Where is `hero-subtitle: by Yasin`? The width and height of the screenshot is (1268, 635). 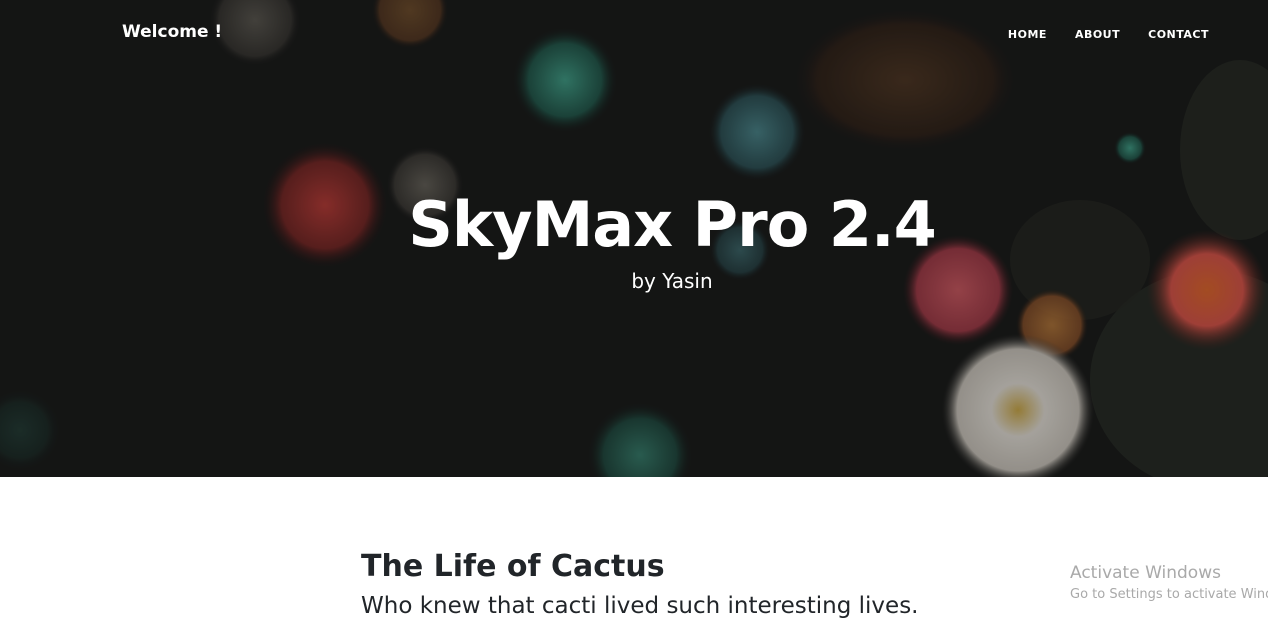 hero-subtitle: by Yasin is located at coordinates (672, 281).